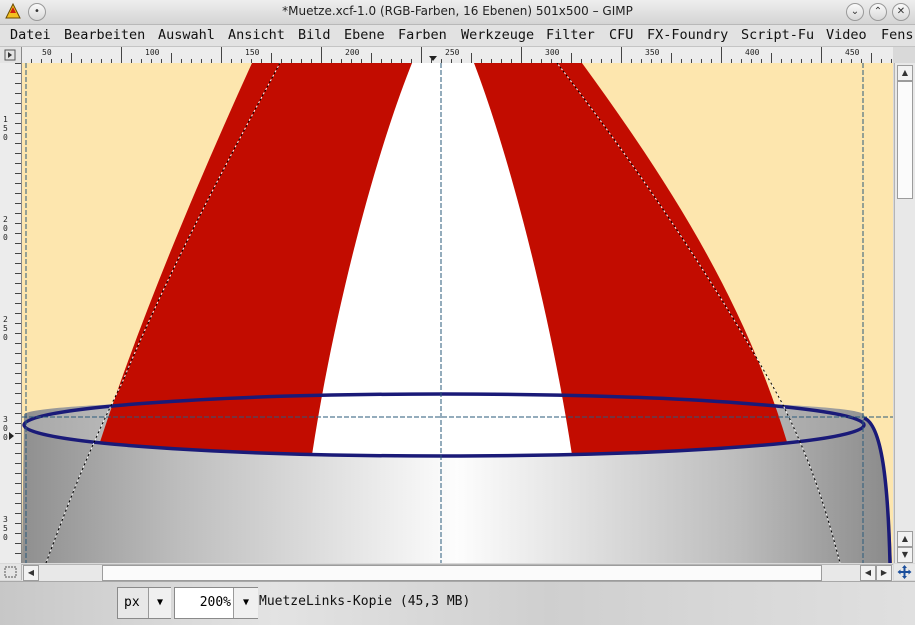  What do you see at coordinates (256, 35) in the screenshot?
I see `menu-ansicht: Ansicht` at bounding box center [256, 35].